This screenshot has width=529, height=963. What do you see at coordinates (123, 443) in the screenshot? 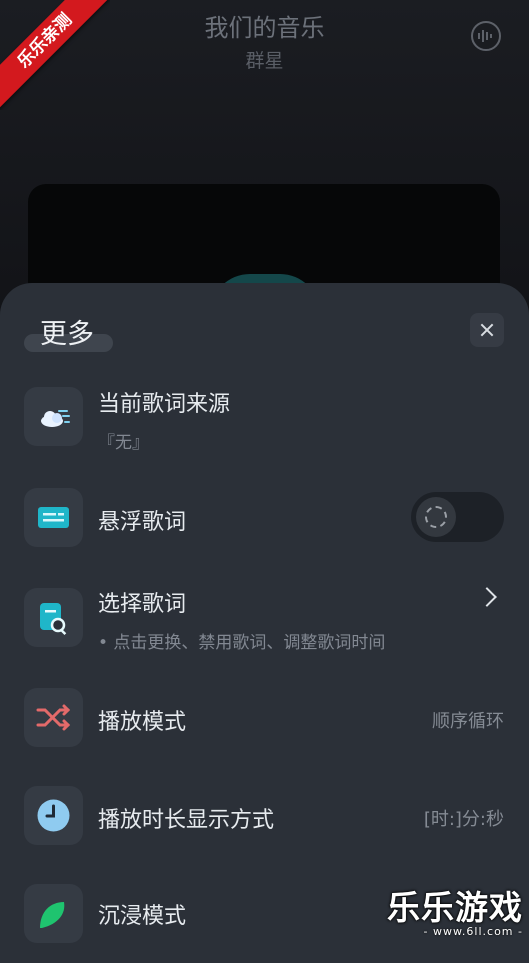
I see `lyrics-source-value: 『无』` at bounding box center [123, 443].